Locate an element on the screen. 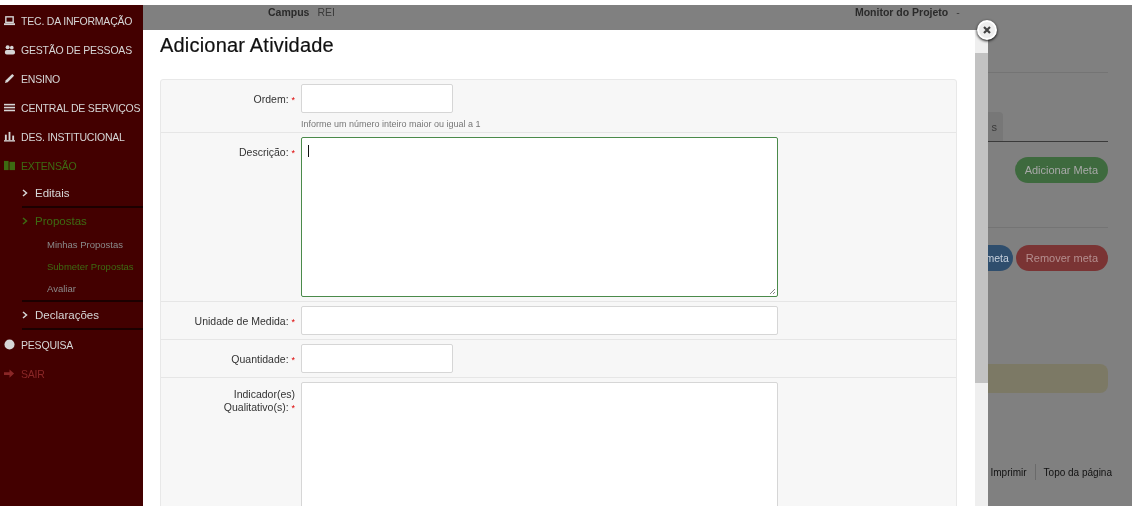 Image resolution: width=1132 pixels, height=506 pixels. list-icon is located at coordinates (9, 107).